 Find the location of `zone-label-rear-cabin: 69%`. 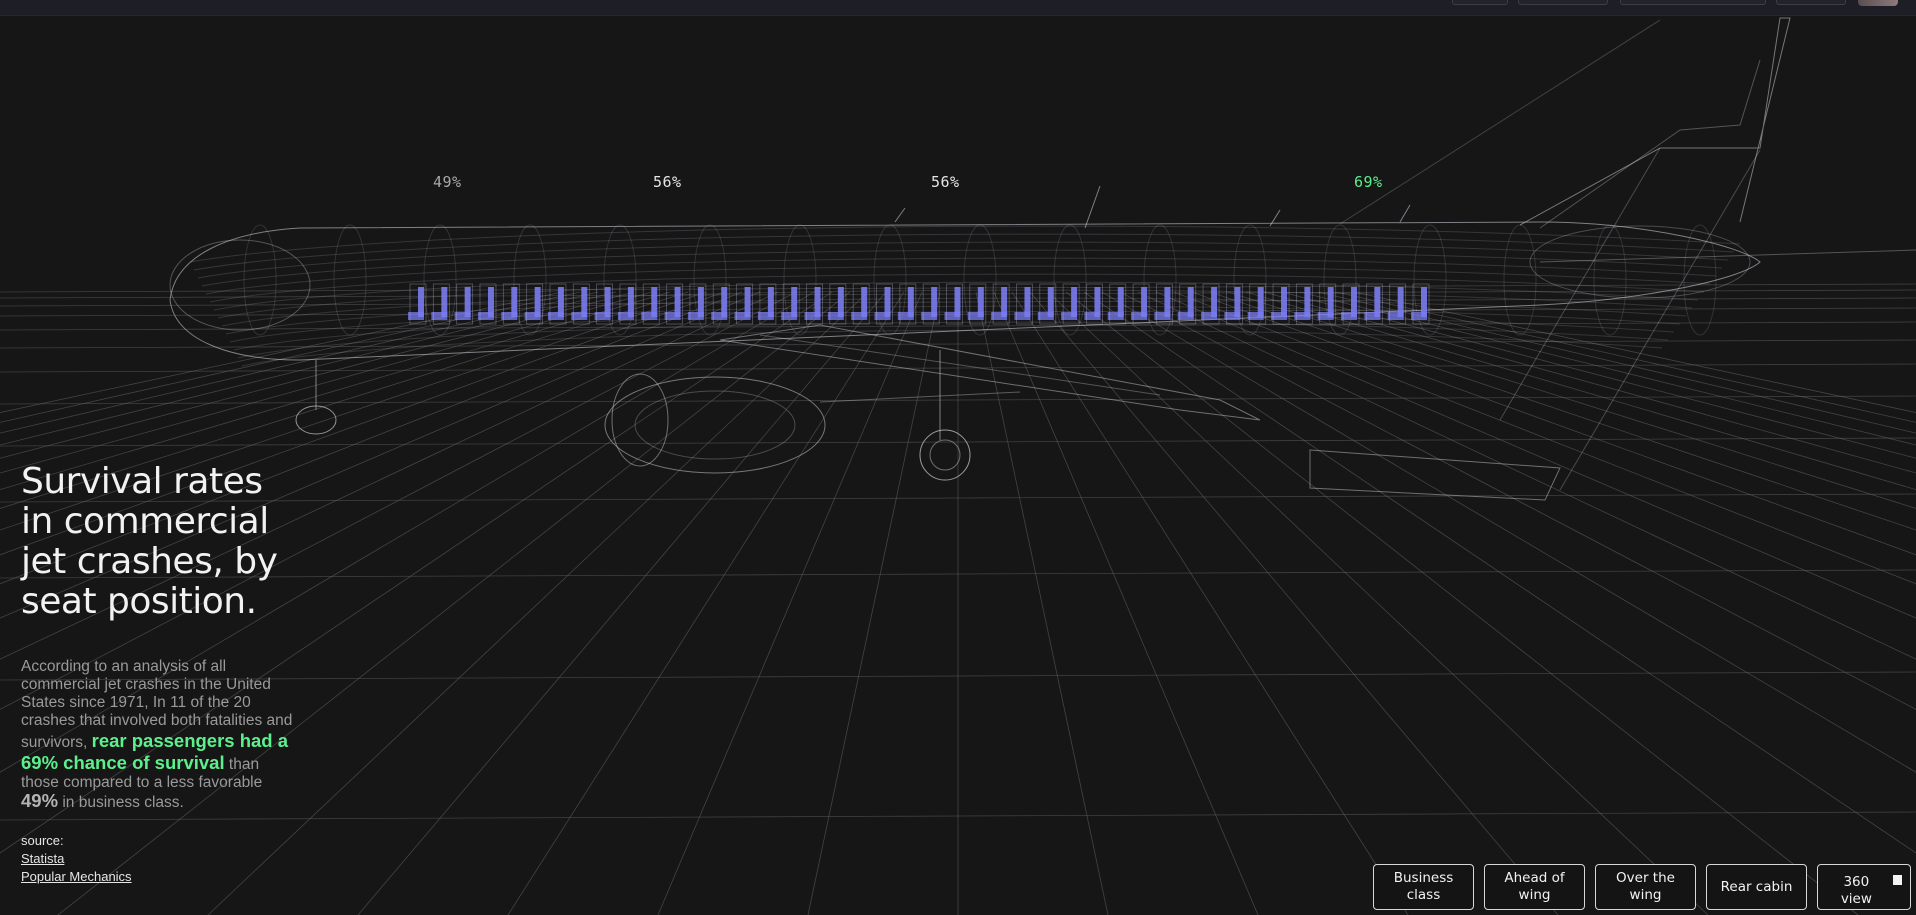

zone-label-rear-cabin: 69% is located at coordinates (1368, 182).